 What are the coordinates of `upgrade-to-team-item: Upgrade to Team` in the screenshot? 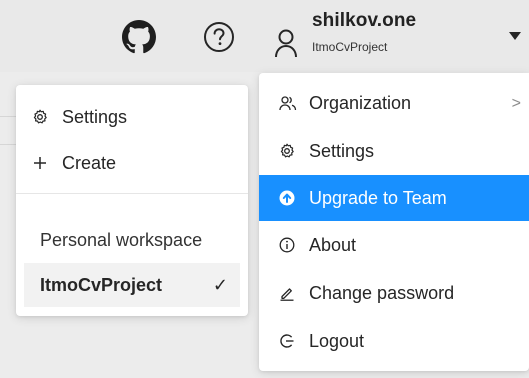 It's located at (394, 198).